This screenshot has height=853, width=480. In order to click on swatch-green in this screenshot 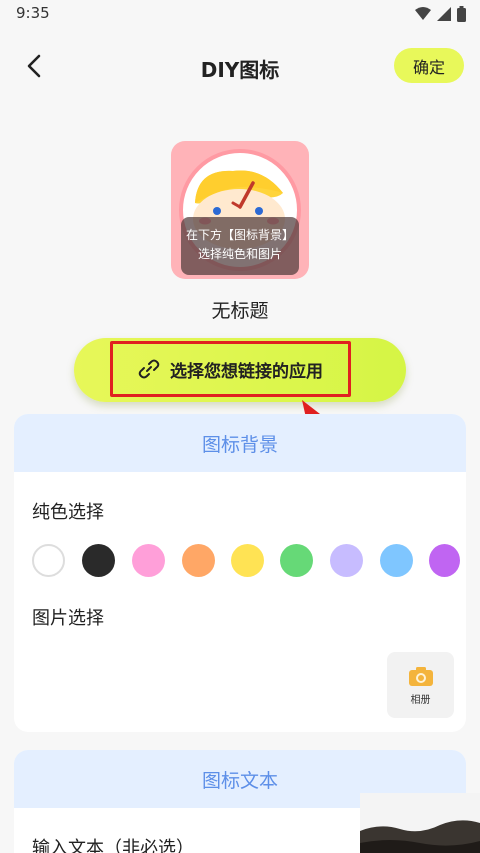, I will do `click(296, 560)`.